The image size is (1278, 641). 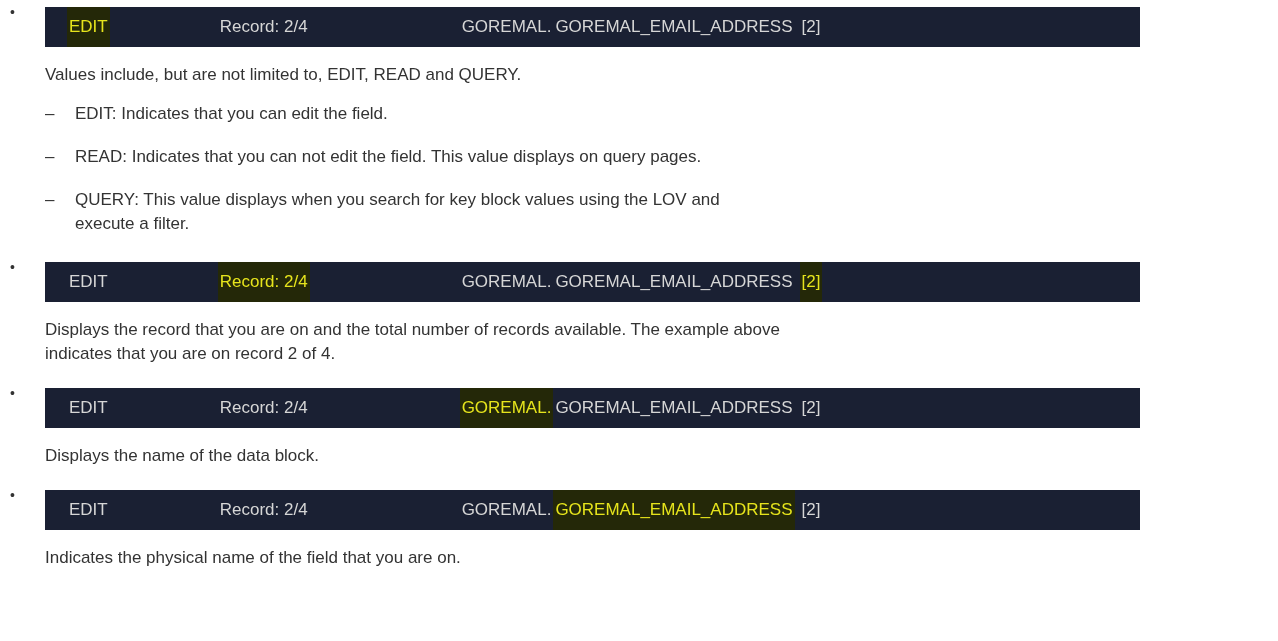 I want to click on description-text: Values include, but are not limited to, EDIT, READ and QUERY., so click(x=284, y=75).